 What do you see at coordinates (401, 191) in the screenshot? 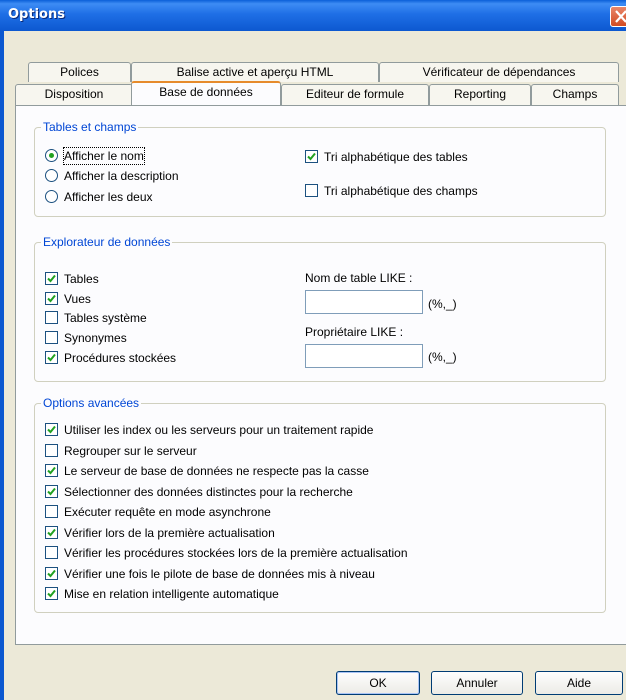
I see `checkbox-label: Tri alphabétique des champs` at bounding box center [401, 191].